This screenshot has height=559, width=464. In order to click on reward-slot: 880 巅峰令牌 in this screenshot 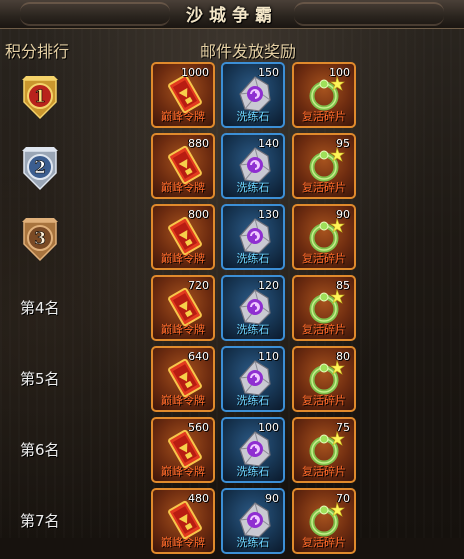, I will do `click(183, 166)`.